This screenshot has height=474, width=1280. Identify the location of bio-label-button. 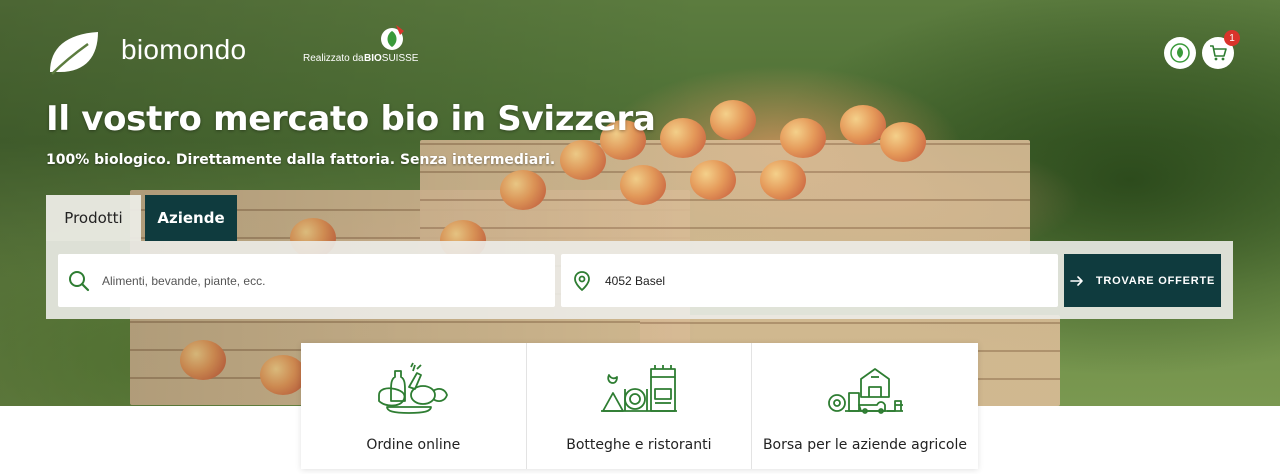
(1180, 53).